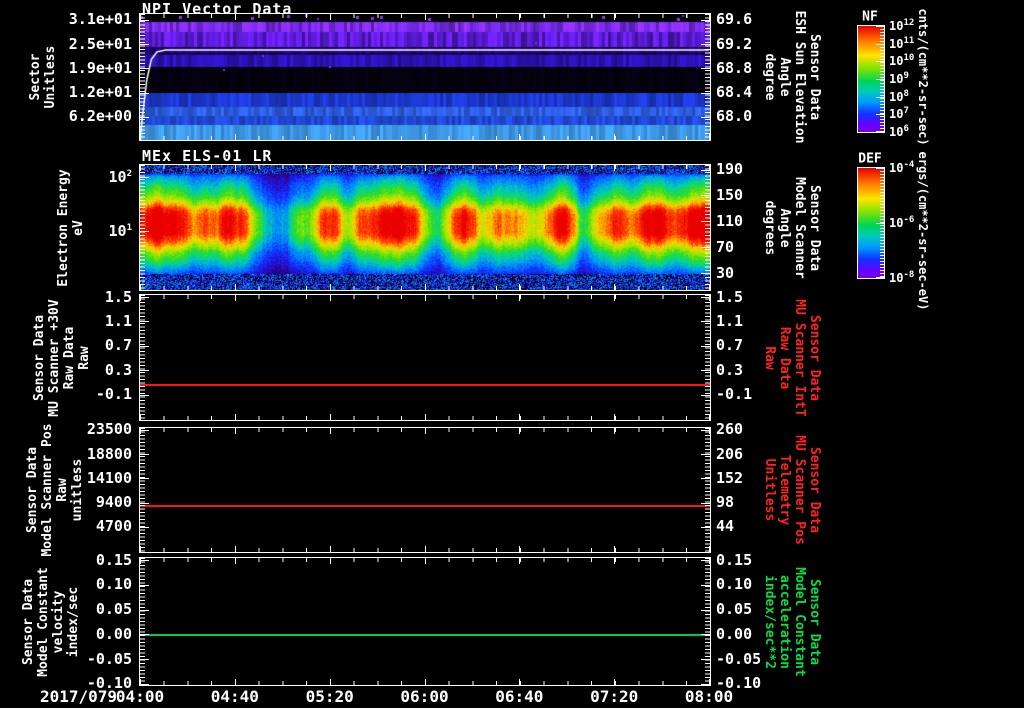 This screenshot has height=708, width=1024. Describe the element at coordinates (113, 633) in the screenshot. I see `y-tick-label-left: 0.00` at that location.